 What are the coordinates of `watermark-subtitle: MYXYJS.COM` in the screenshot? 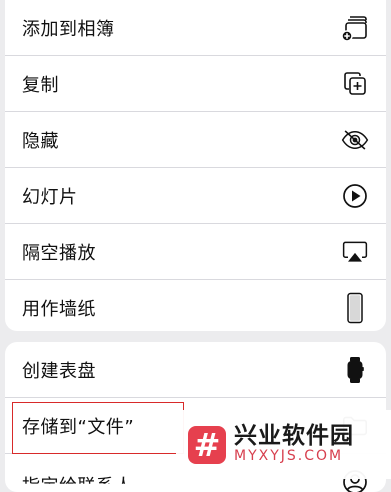 It's located at (289, 456).